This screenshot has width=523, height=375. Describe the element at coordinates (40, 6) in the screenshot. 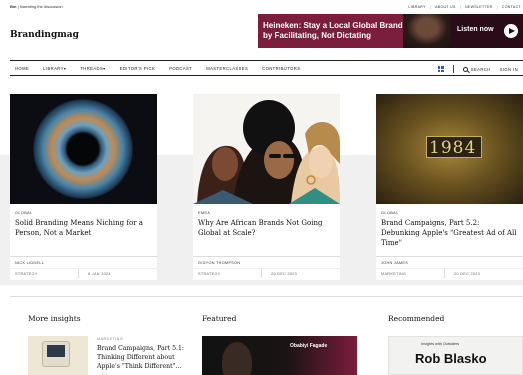

I see `tagline-text: | Narrating the discussion` at that location.